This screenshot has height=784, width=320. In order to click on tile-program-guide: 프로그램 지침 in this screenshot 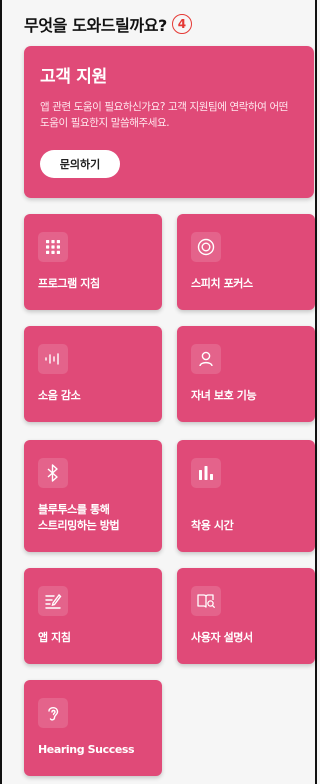, I will do `click(93, 262)`.